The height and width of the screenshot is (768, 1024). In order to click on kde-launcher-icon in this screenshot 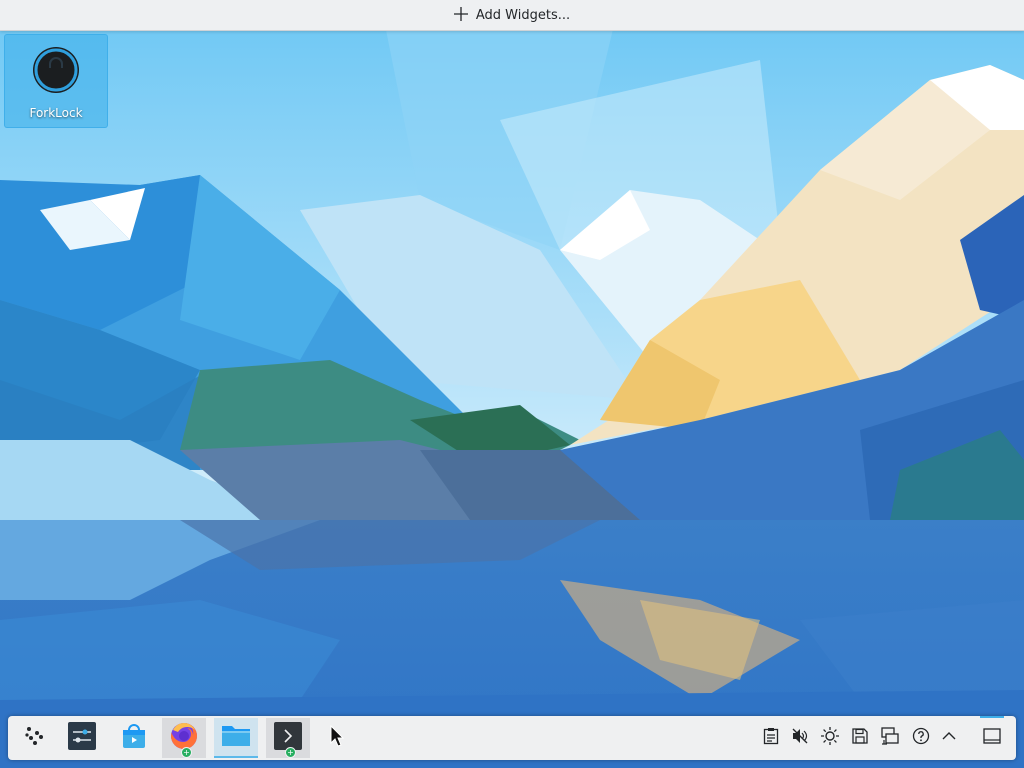, I will do `click(34, 738)`.